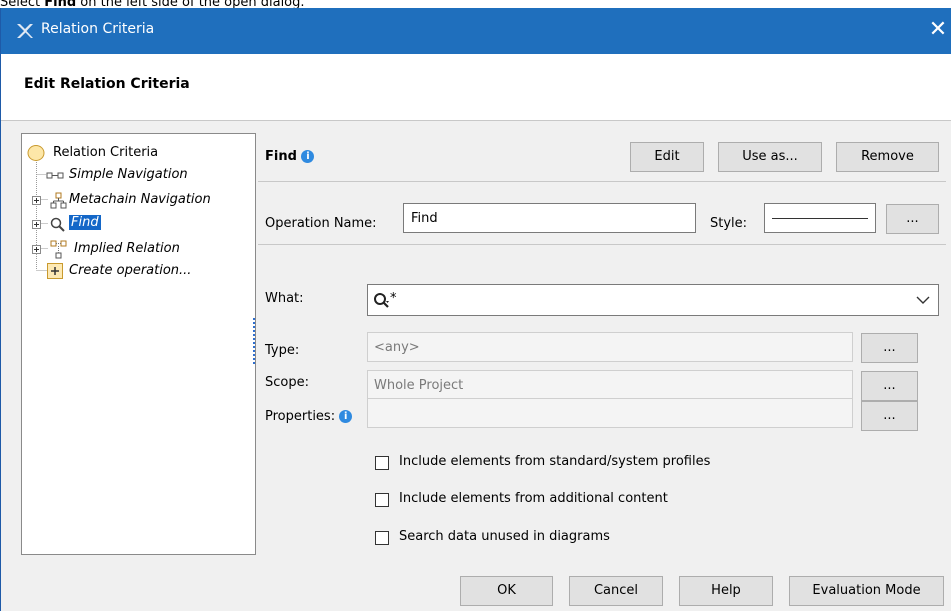 The width and height of the screenshot is (951, 611). Describe the element at coordinates (281, 156) in the screenshot. I see `panel-title-text: Find` at that location.